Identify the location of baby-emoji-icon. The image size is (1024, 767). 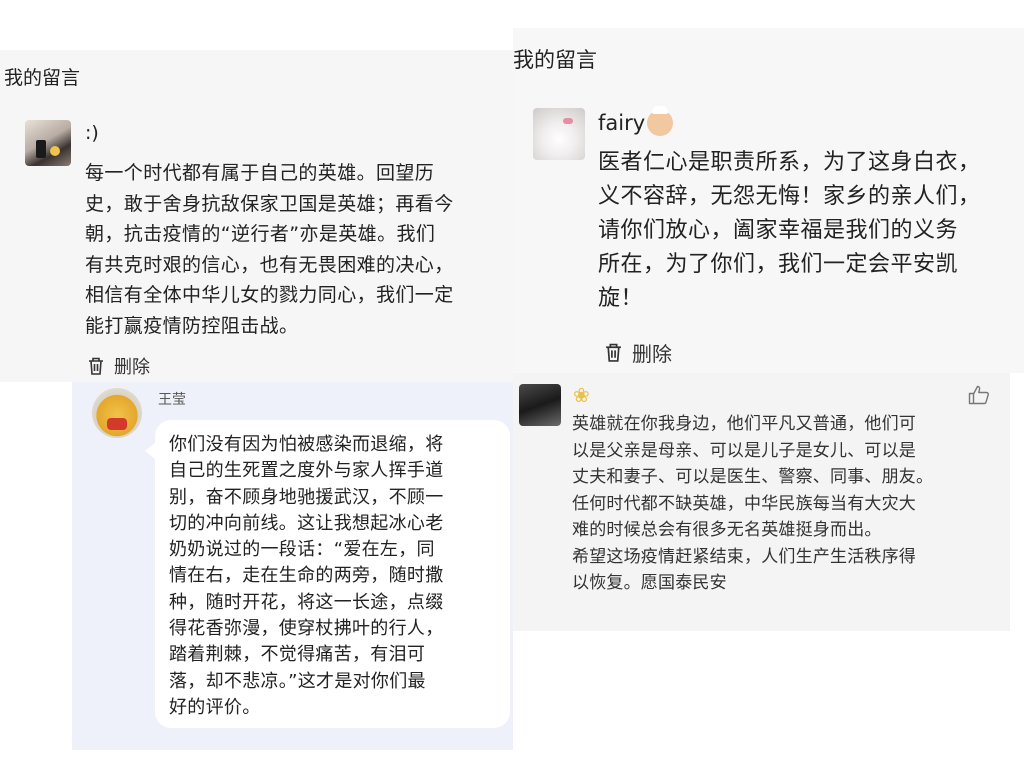
(660, 121).